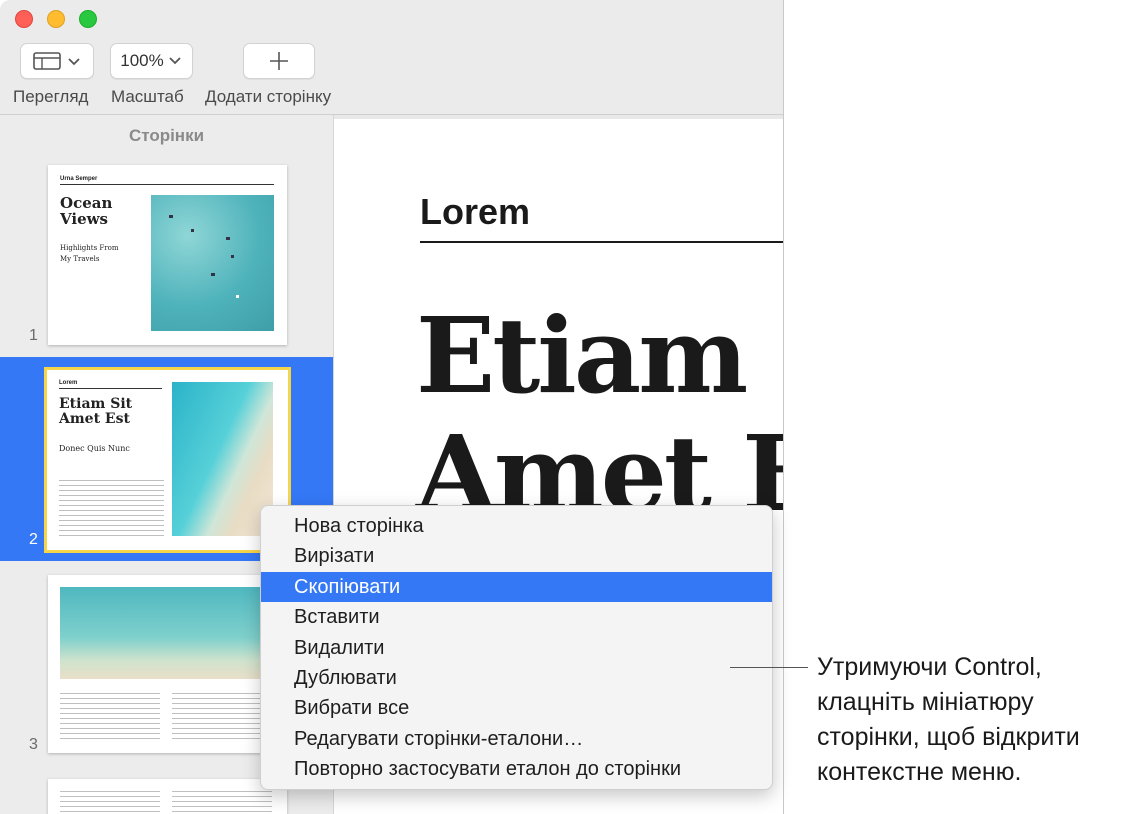 The image size is (1136, 814). I want to click on zoom-window-button, so click(88, 19).